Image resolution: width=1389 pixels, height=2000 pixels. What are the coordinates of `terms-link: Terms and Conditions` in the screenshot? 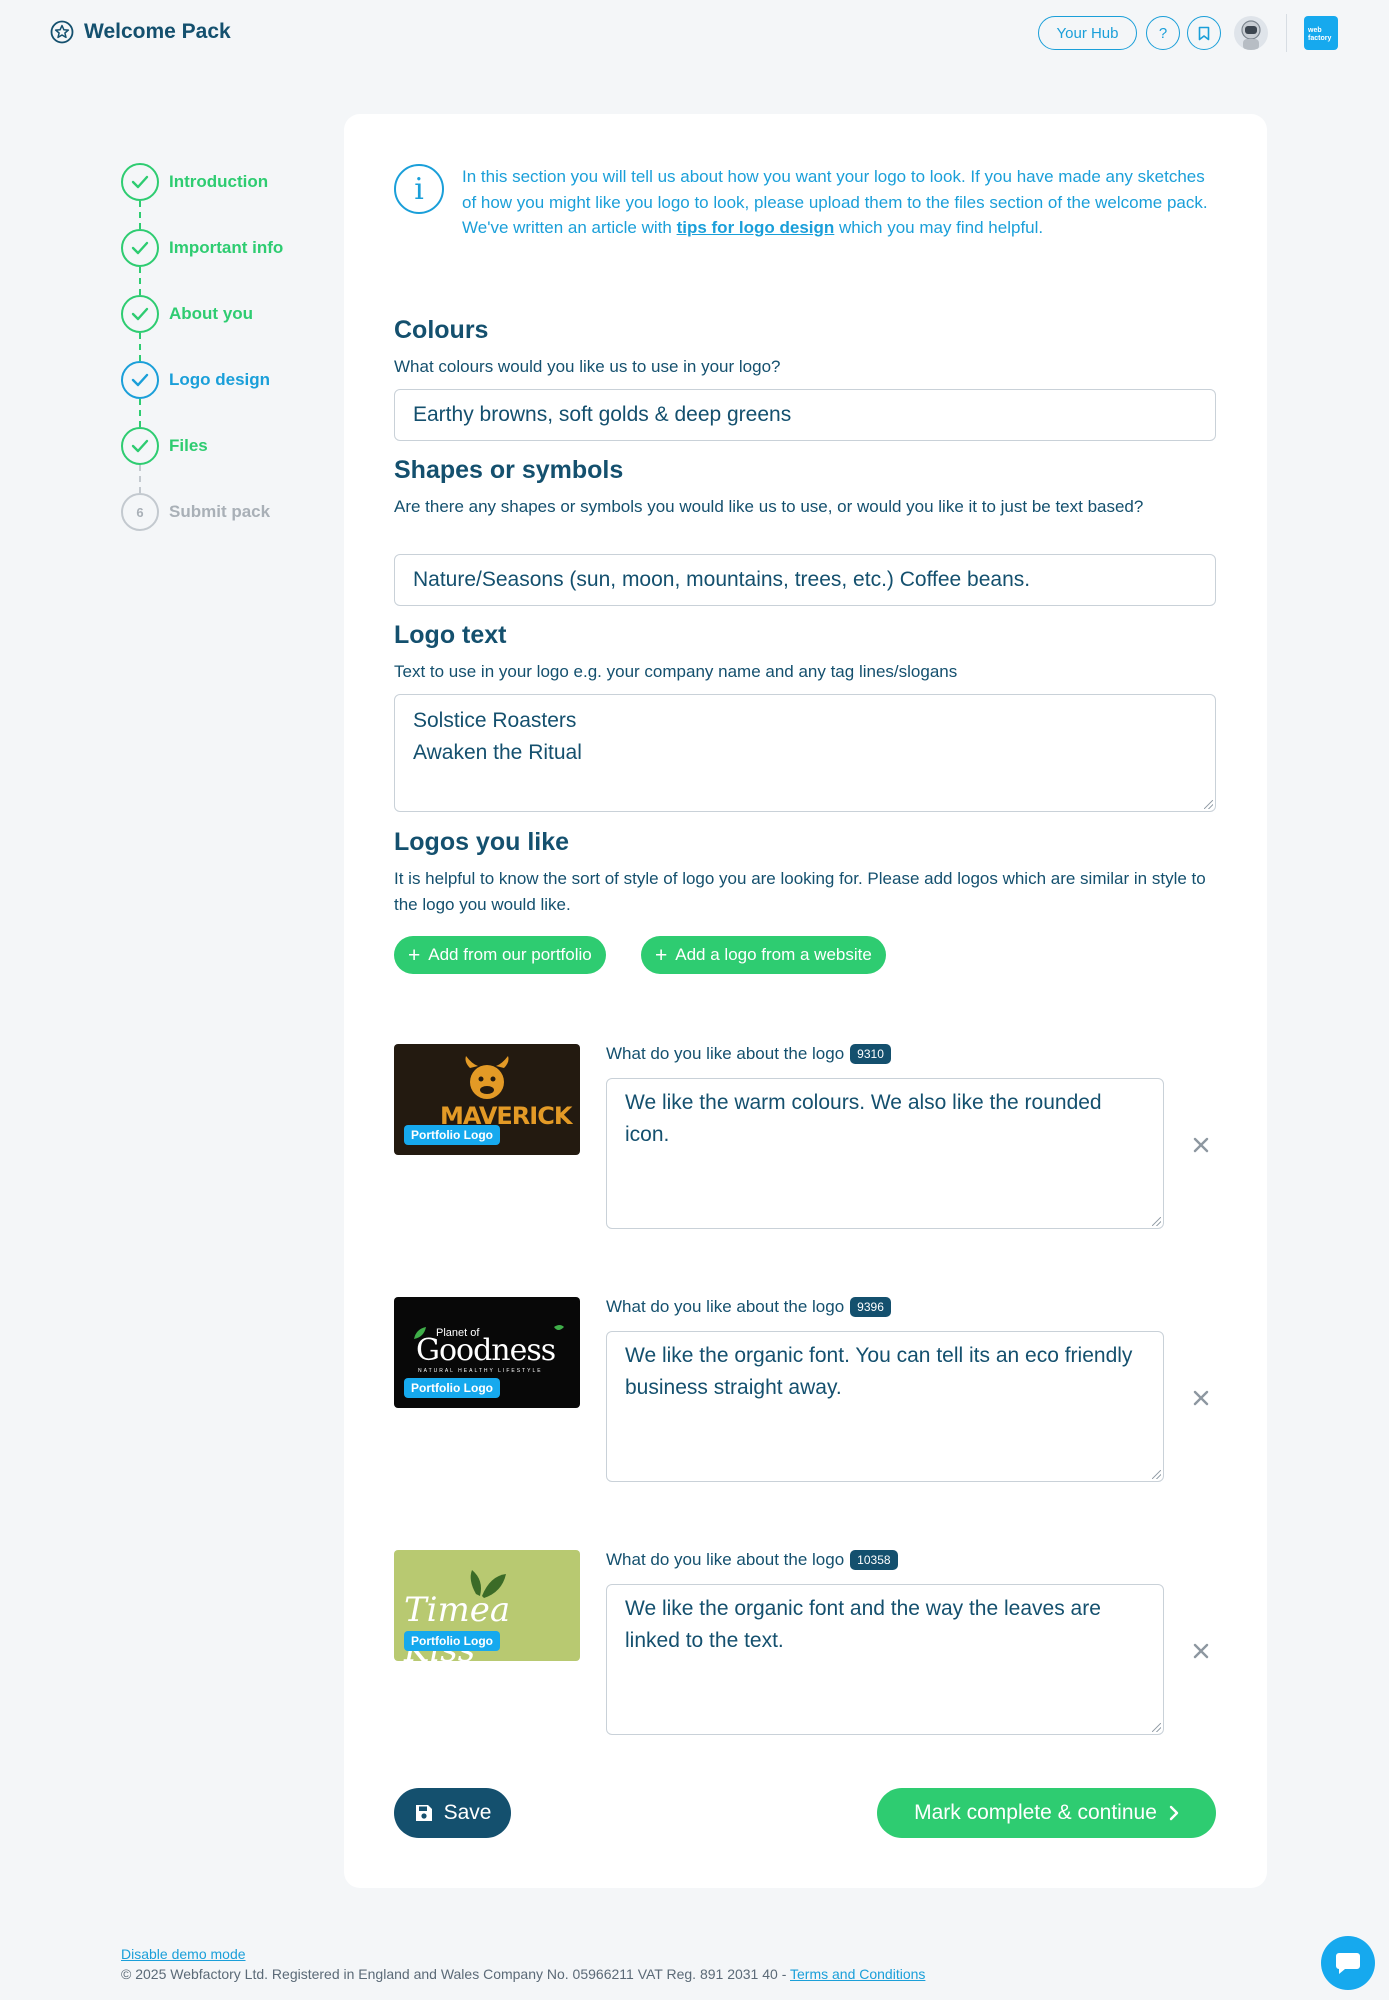 It's located at (857, 1974).